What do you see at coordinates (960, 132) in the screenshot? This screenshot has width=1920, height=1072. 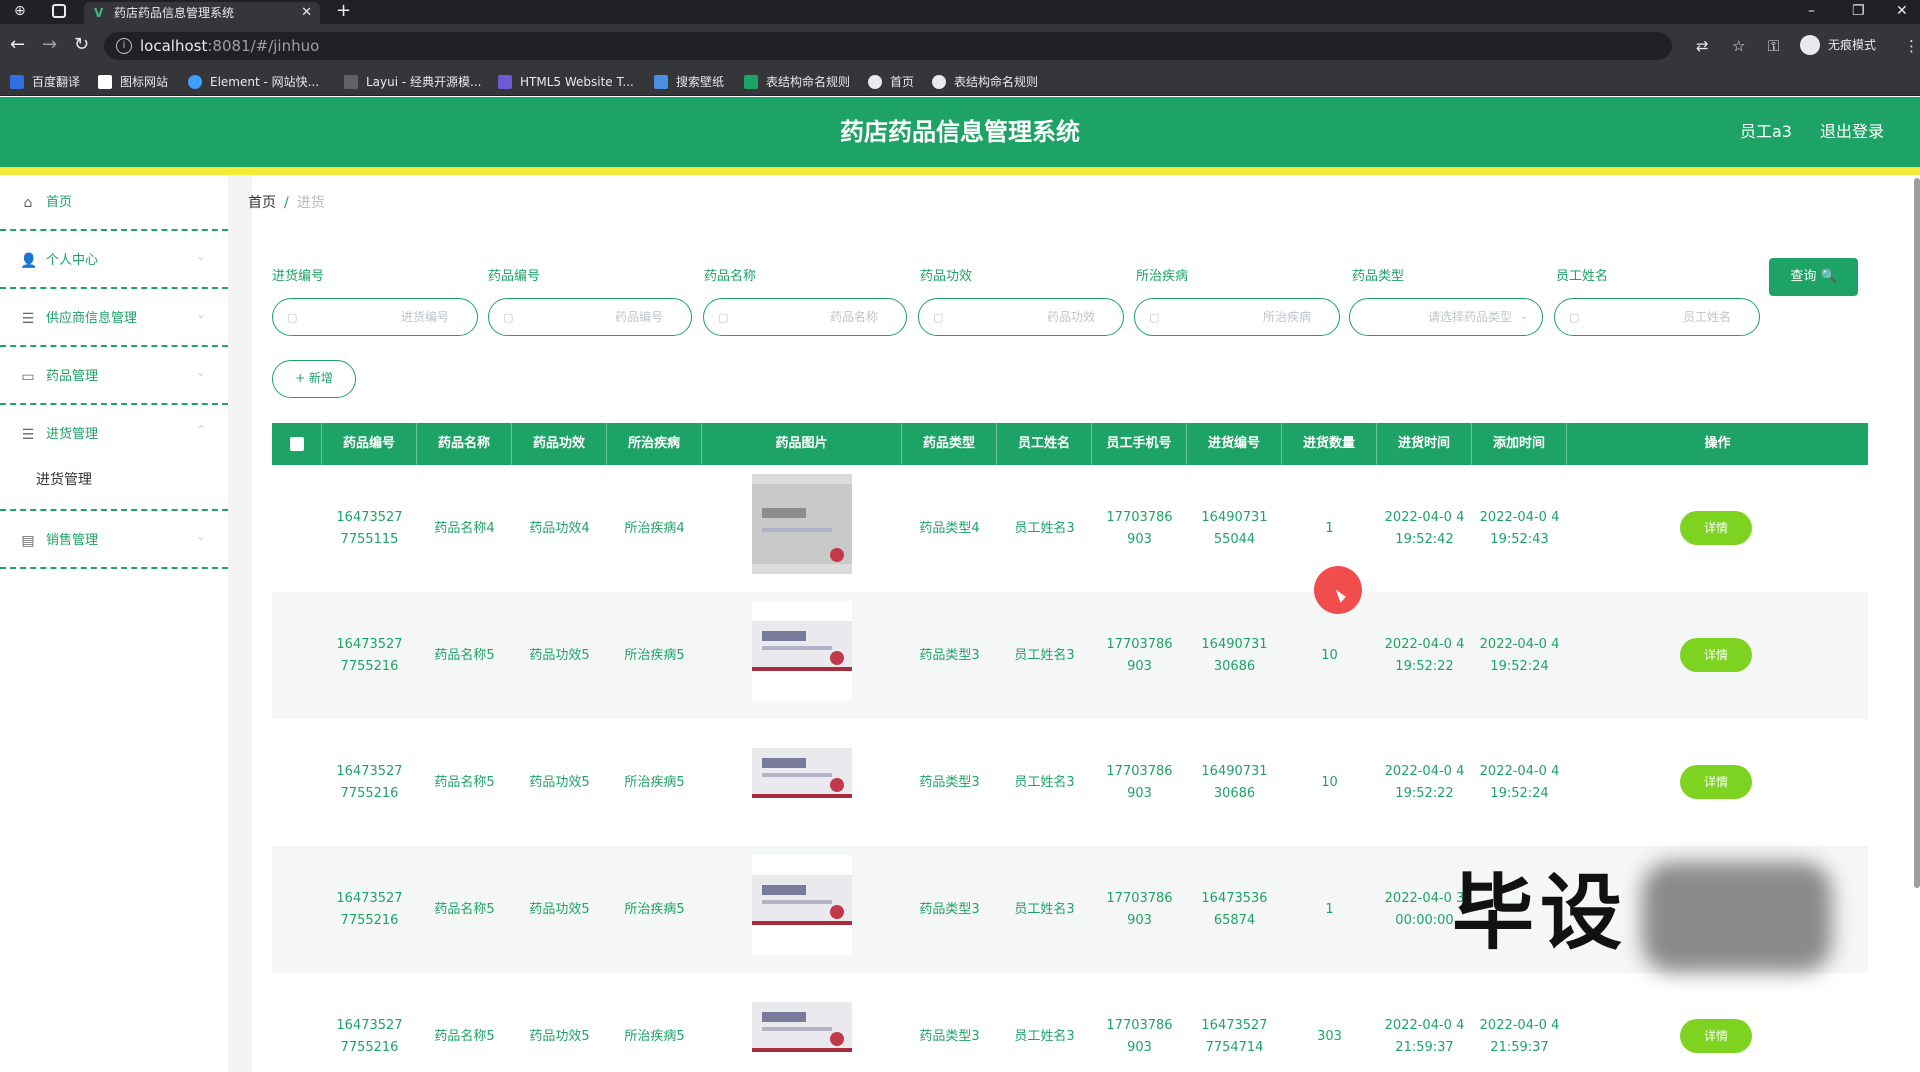 I see `app-header: 药店药品信息管理系统 员工a3 退出登录` at bounding box center [960, 132].